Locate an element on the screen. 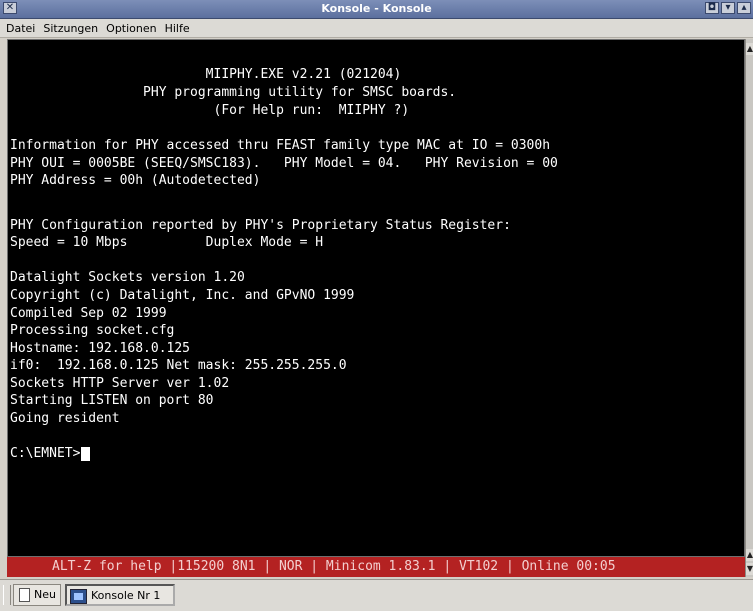 Image resolution: width=753 pixels, height=611 pixels. terminal-prompt: C:\EMNET> is located at coordinates (50, 453).